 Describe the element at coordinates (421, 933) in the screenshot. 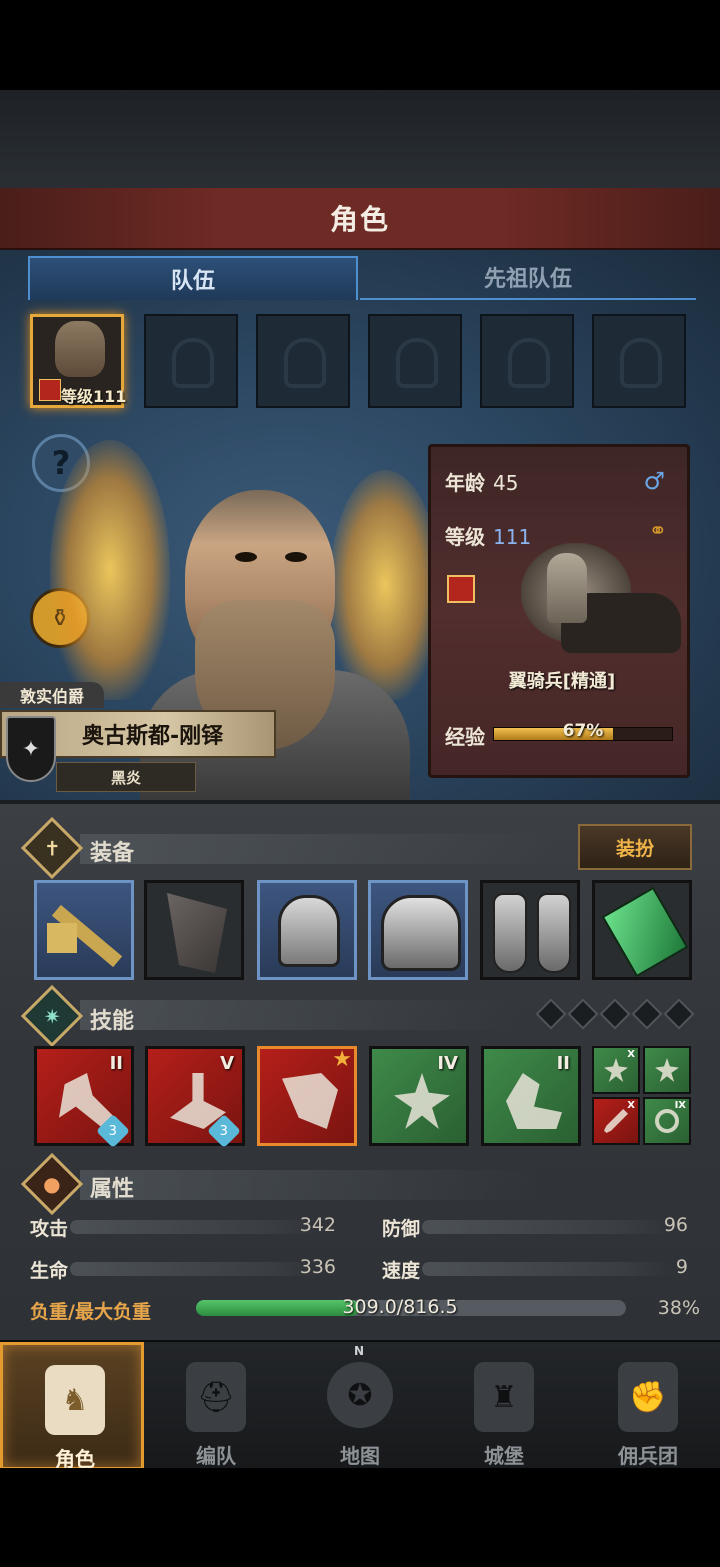

I see `plate-armor-icon` at that location.